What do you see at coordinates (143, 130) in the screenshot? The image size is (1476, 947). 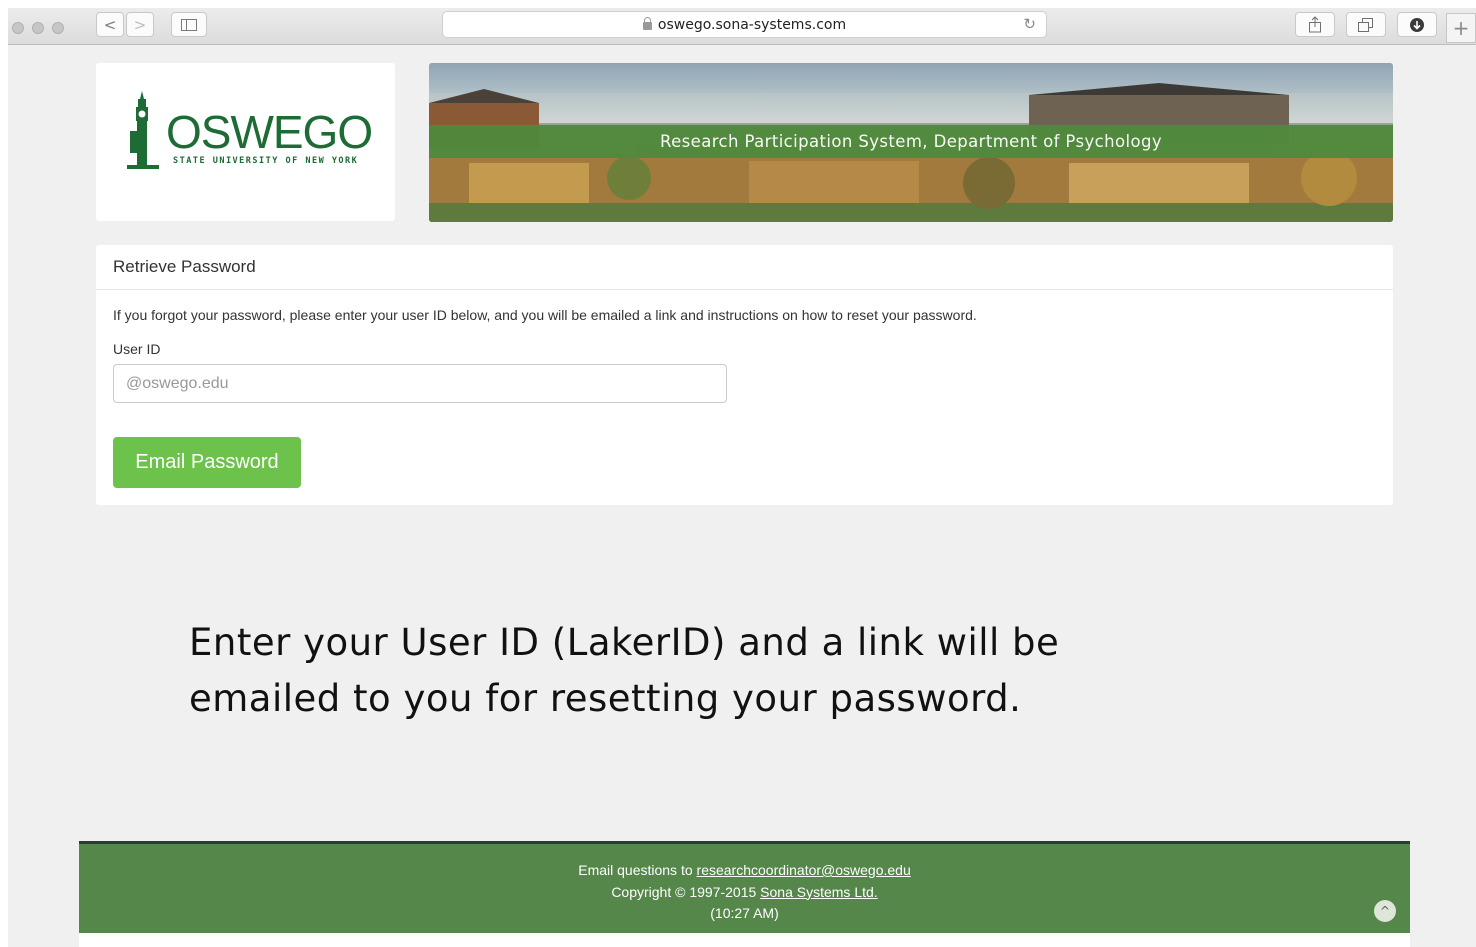 I see `clock-tower-icon` at bounding box center [143, 130].